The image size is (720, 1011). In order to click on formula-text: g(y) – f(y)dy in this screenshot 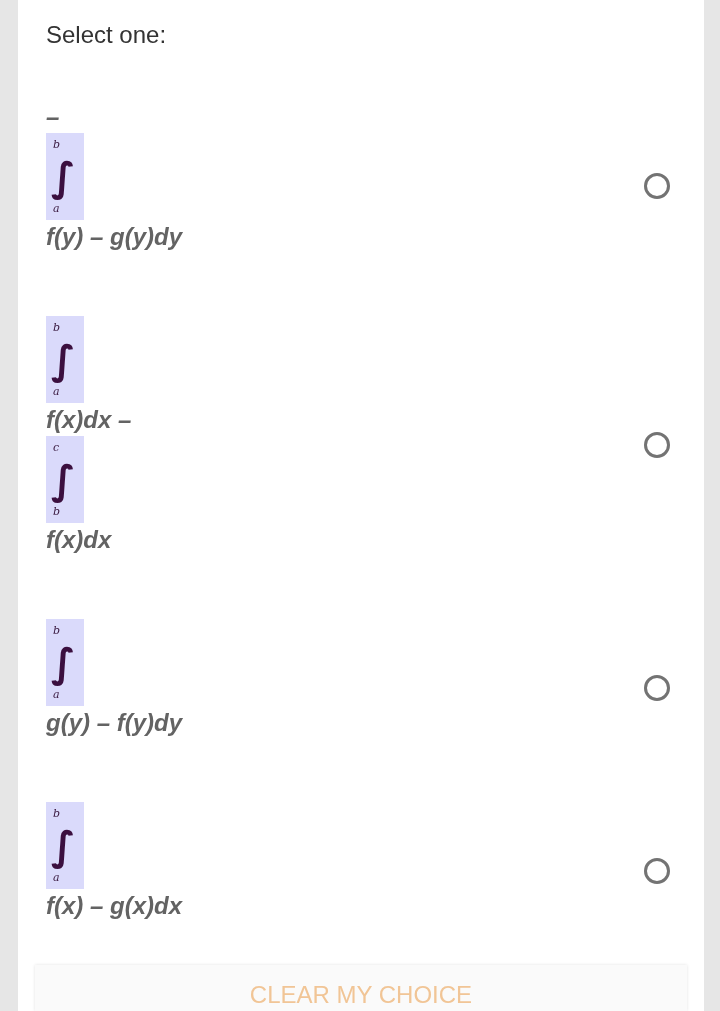, I will do `click(114, 722)`.